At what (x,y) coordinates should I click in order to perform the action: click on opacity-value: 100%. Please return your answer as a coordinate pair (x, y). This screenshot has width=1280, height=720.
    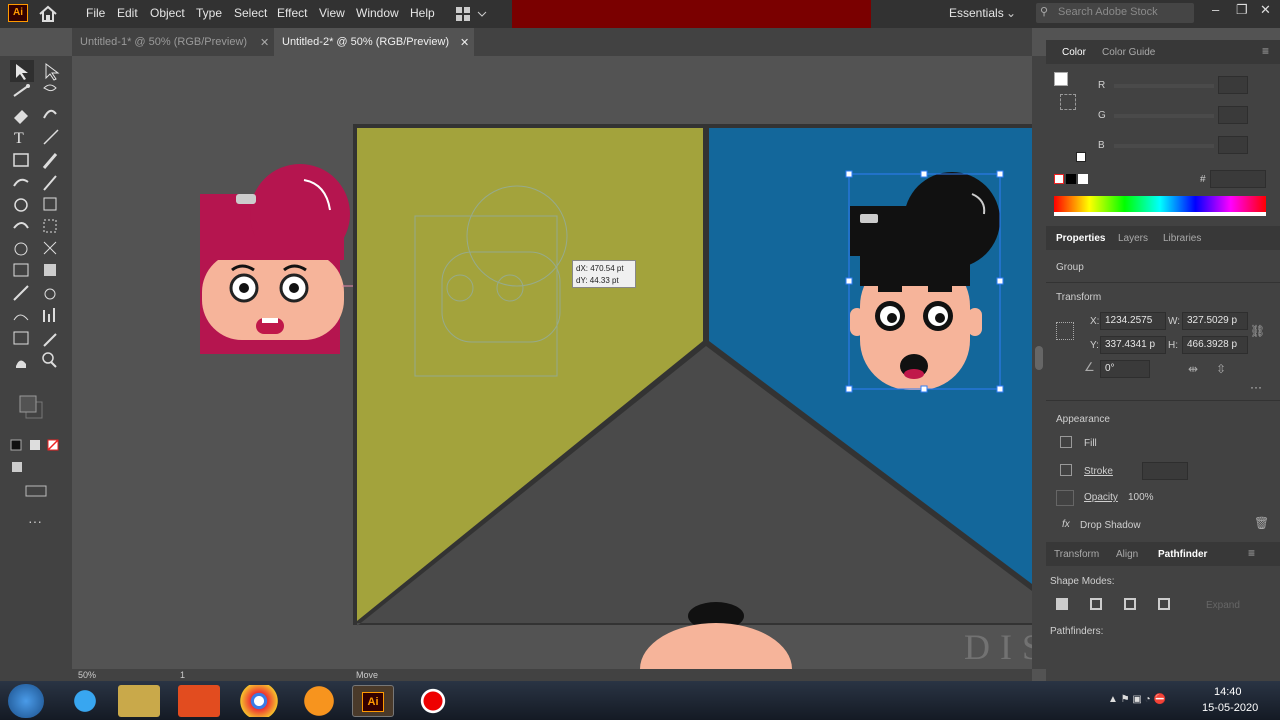
    Looking at the image, I should click on (1141, 497).